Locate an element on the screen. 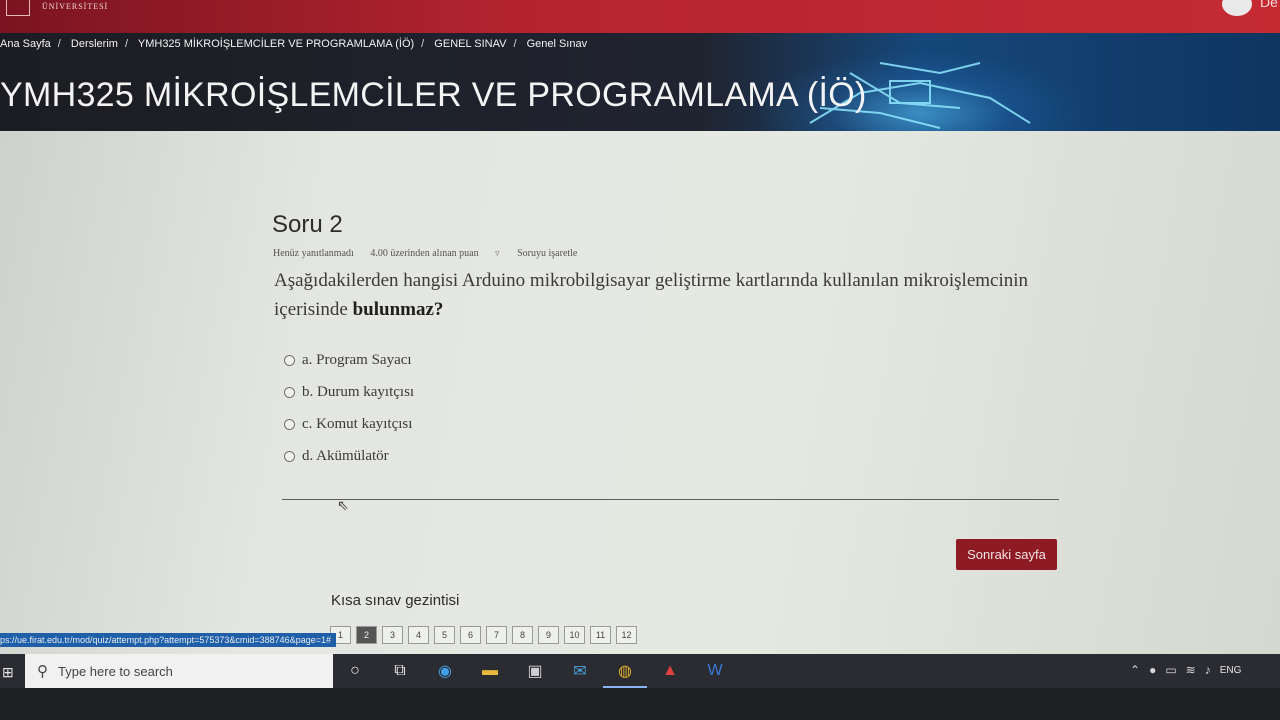 The width and height of the screenshot is (1280, 720). question-points: 4.00 üzerinden alınan puan is located at coordinates (424, 253).